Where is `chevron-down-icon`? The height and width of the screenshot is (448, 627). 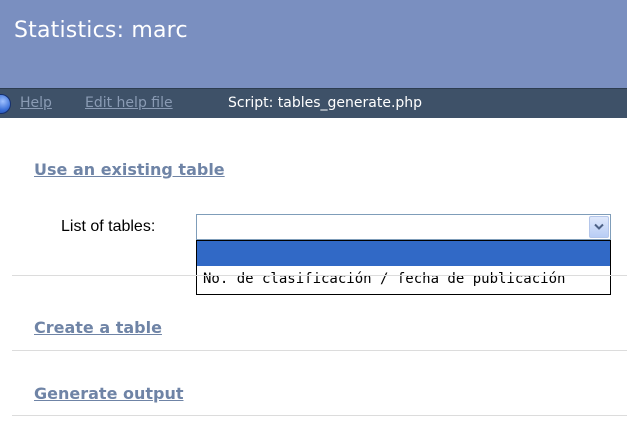
chevron-down-icon is located at coordinates (599, 226).